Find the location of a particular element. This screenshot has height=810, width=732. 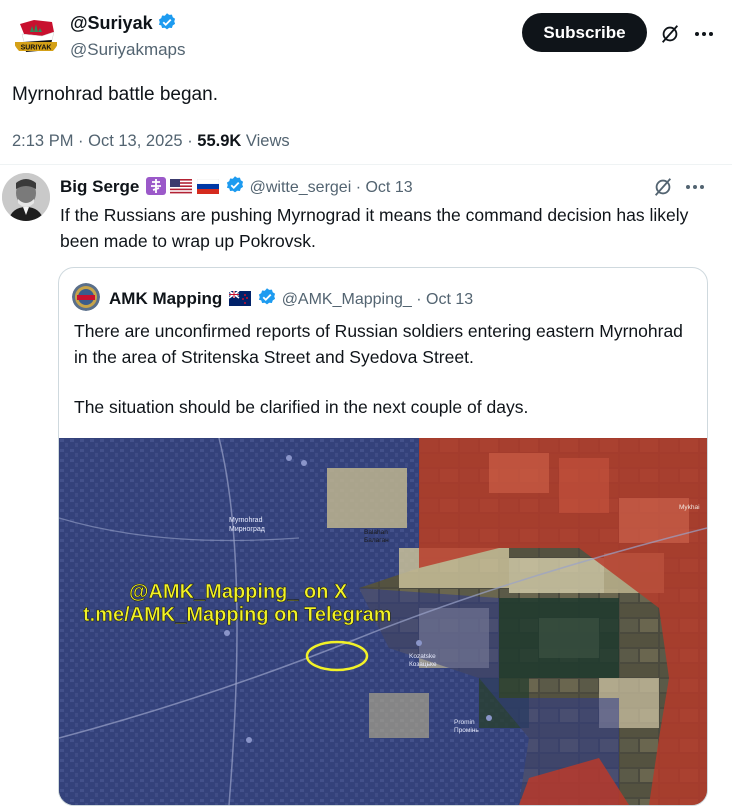

us-flag-icon is located at coordinates (181, 186).